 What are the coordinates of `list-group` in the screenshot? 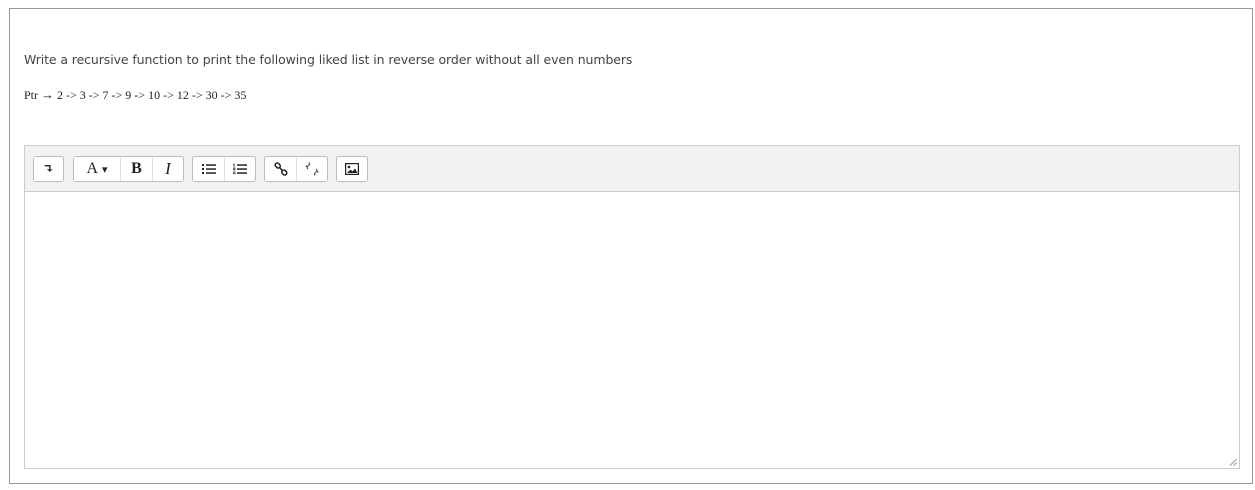 It's located at (224, 169).